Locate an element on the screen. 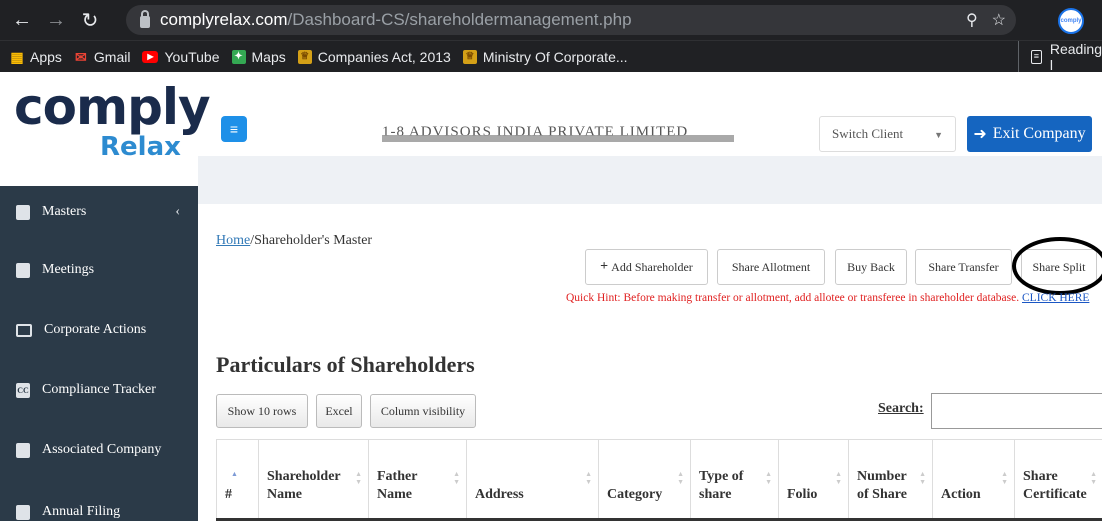  lock-icon is located at coordinates (145, 19).